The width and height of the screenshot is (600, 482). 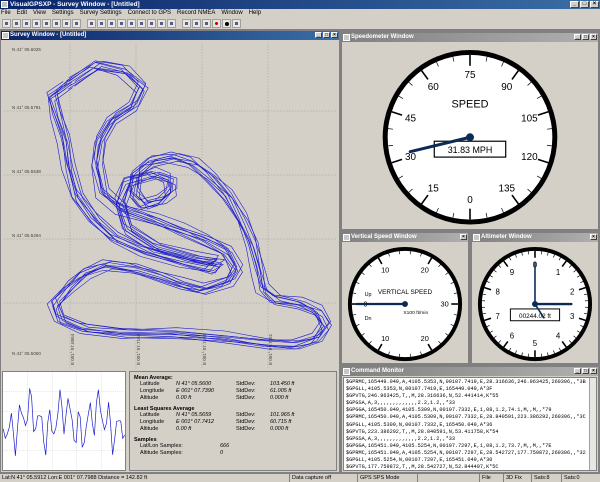 What do you see at coordinates (194, 415) in the screenshot?
I see `stat-value: N 41° 05.5659` at bounding box center [194, 415].